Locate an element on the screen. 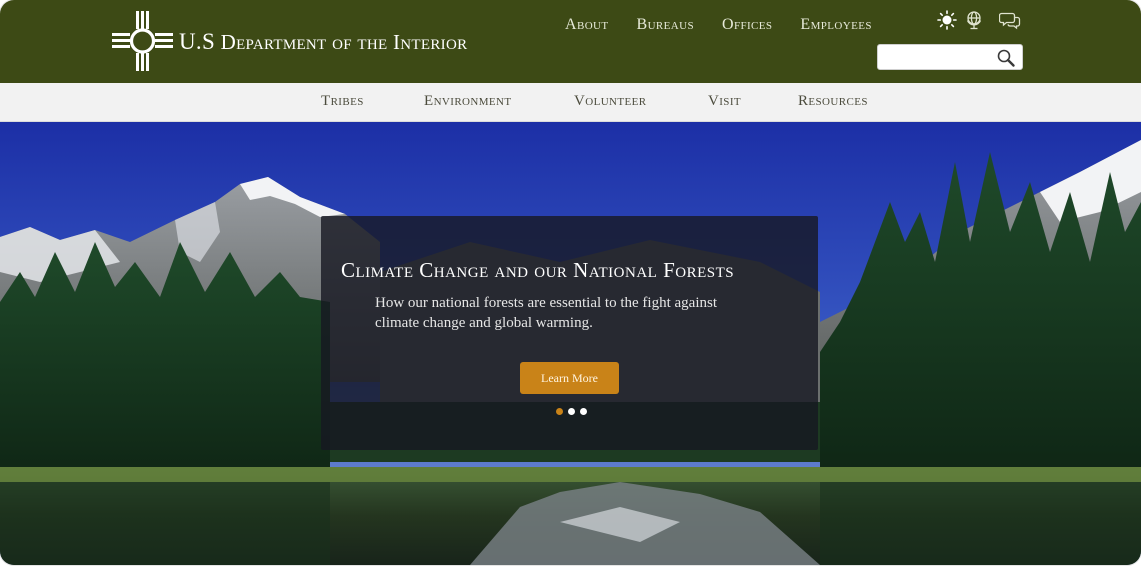 This screenshot has height=567, width=1141. carousel-indicators is located at coordinates (574, 411).